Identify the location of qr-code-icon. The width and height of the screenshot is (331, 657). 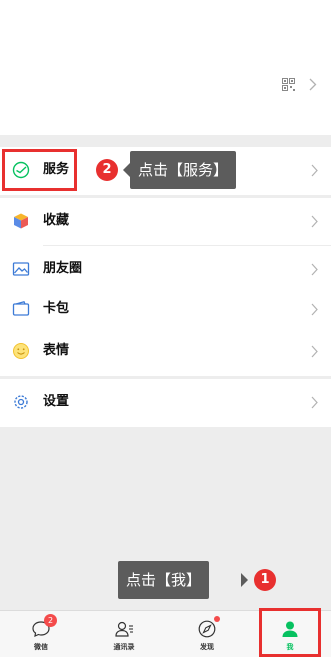
(288, 84).